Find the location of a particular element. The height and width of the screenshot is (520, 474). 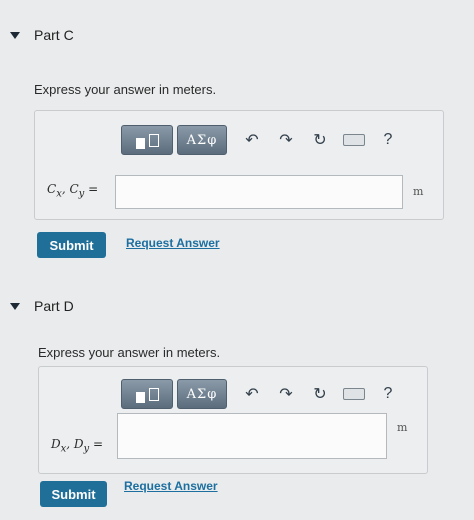

var-c1: C is located at coordinates (52, 189).